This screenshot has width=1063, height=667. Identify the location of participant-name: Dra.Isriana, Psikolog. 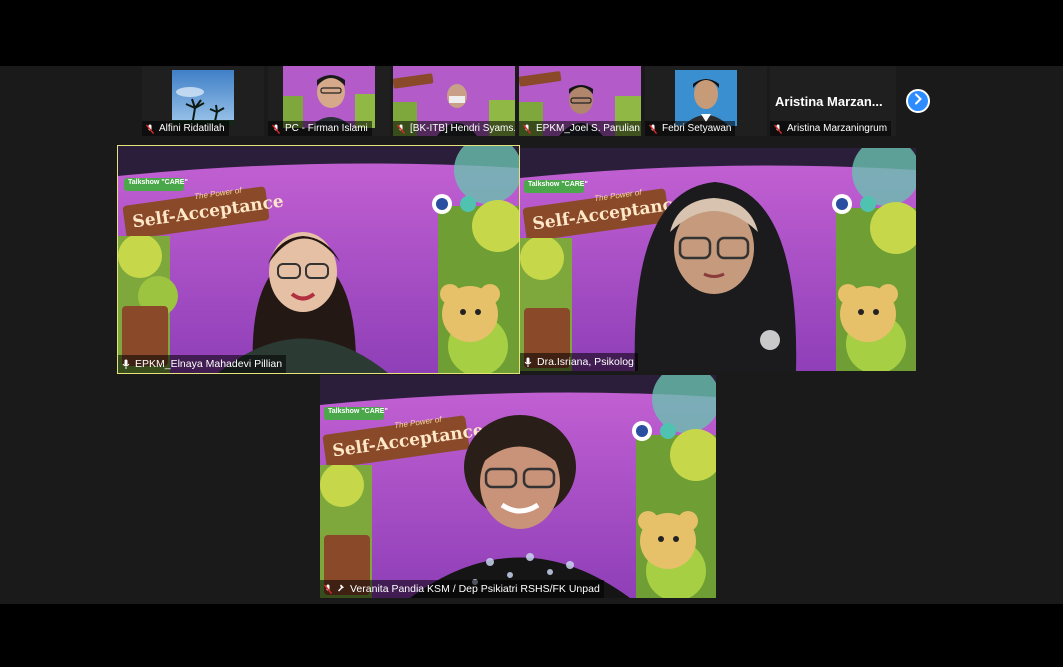
(585, 362).